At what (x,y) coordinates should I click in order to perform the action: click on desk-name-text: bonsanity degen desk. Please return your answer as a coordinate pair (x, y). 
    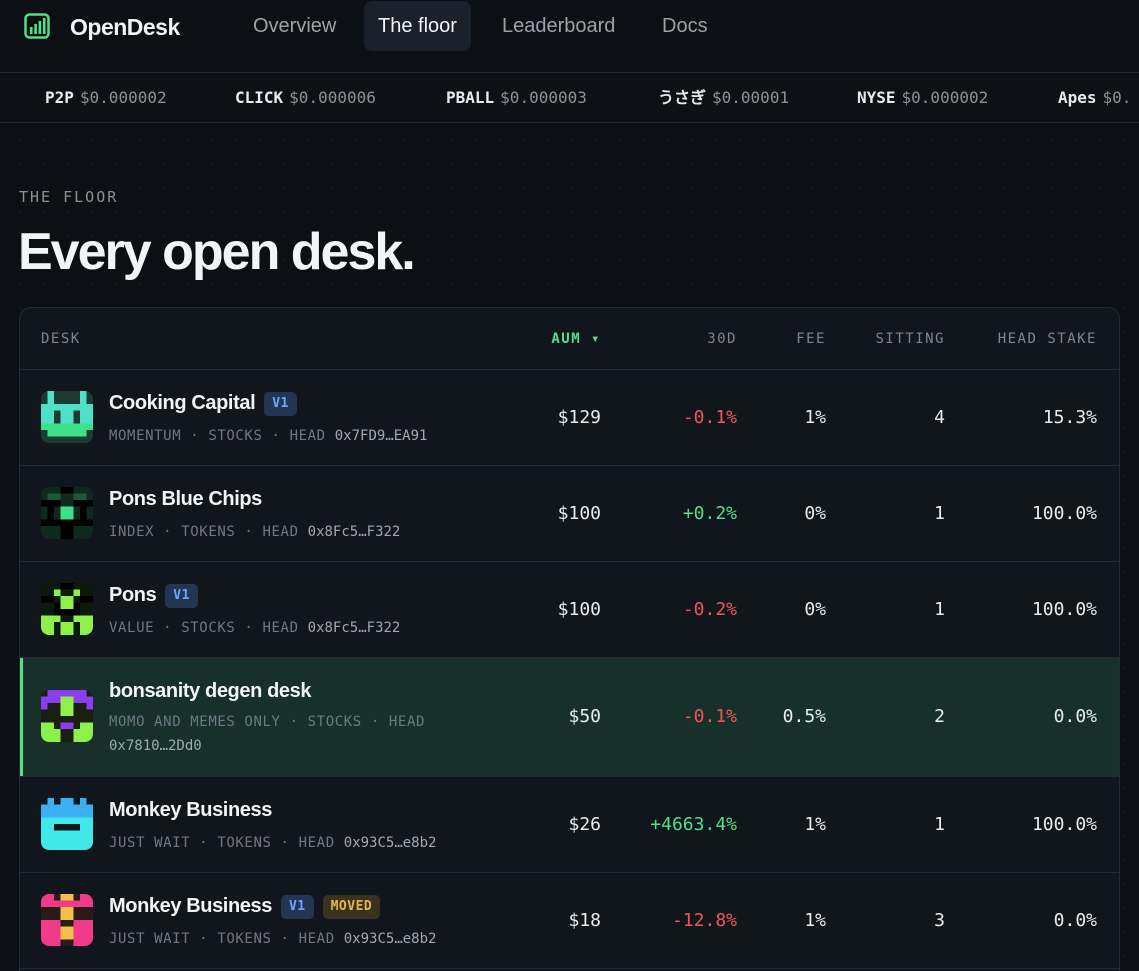
    Looking at the image, I should click on (210, 691).